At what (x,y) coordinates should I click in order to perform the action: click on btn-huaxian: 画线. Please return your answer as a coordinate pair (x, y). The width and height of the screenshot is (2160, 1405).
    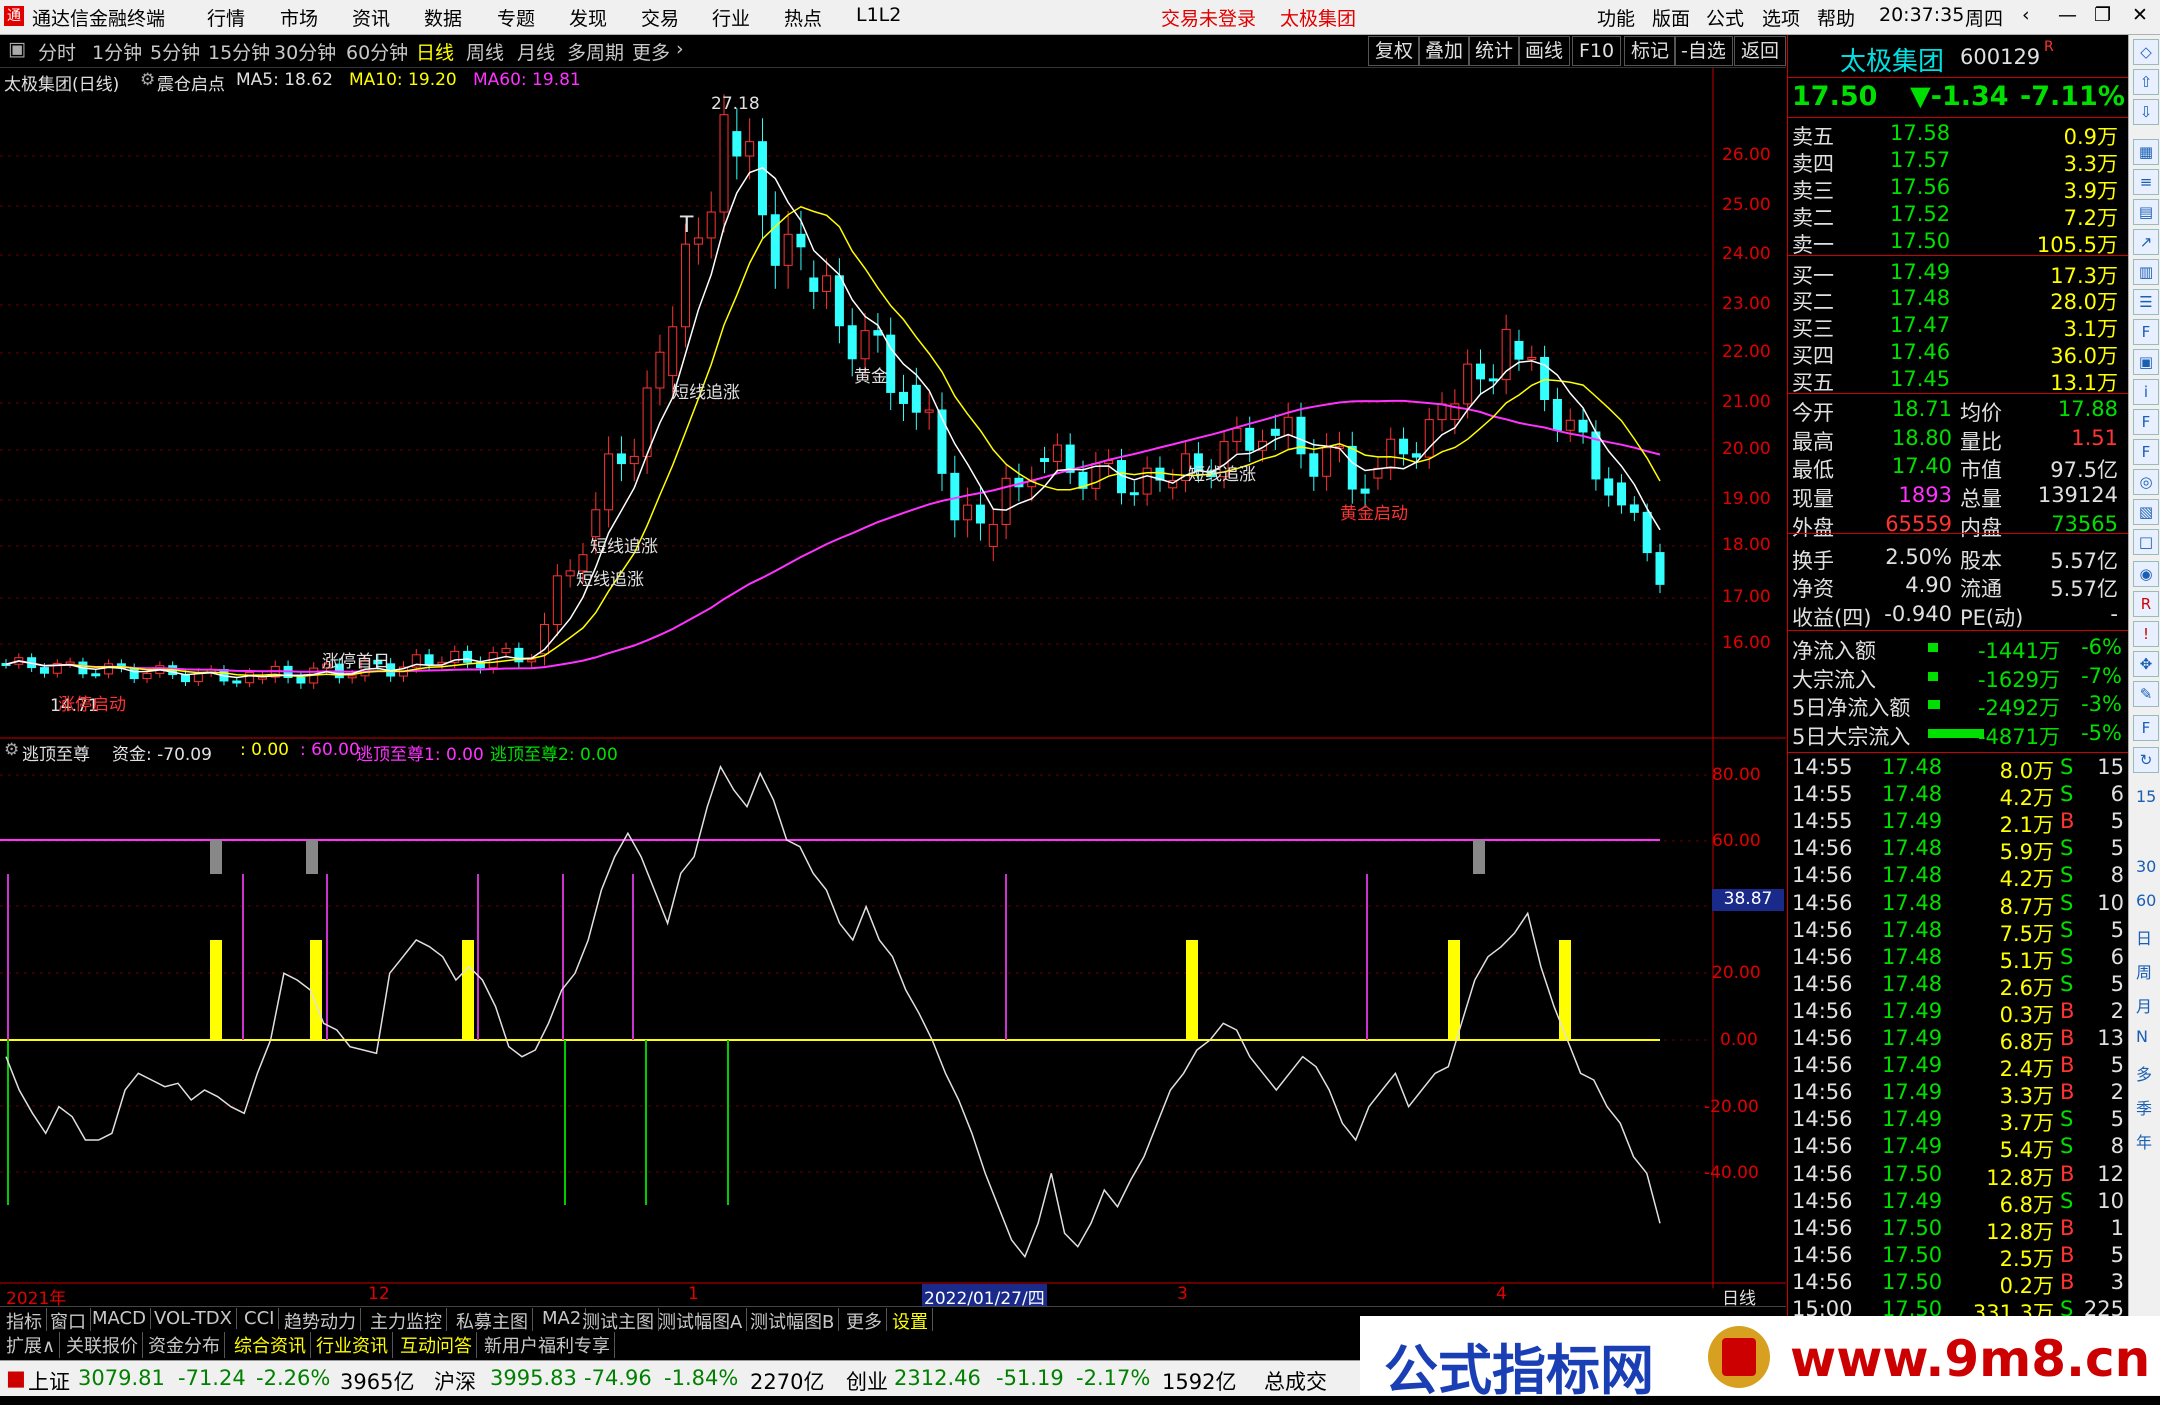
    Looking at the image, I should click on (1544, 51).